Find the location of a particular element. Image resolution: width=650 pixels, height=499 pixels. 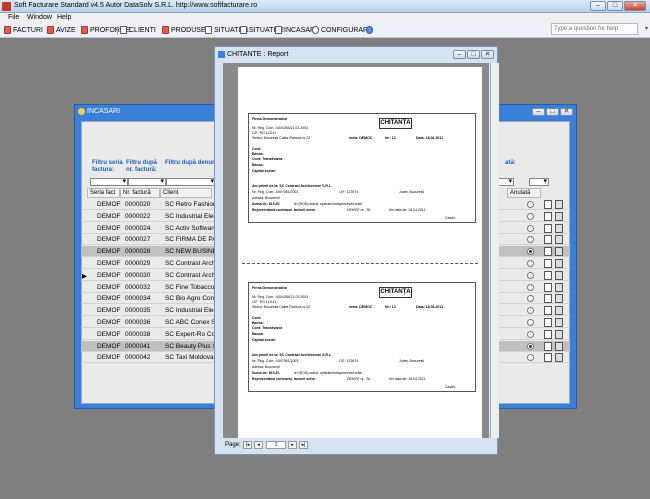

clients-icon is located at coordinates (123, 30).